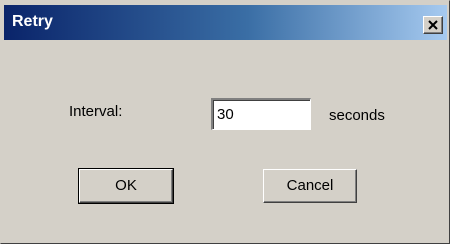 Image resolution: width=450 pixels, height=244 pixels. Describe the element at coordinates (261, 114) in the screenshot. I see `interval-input: 30` at that location.